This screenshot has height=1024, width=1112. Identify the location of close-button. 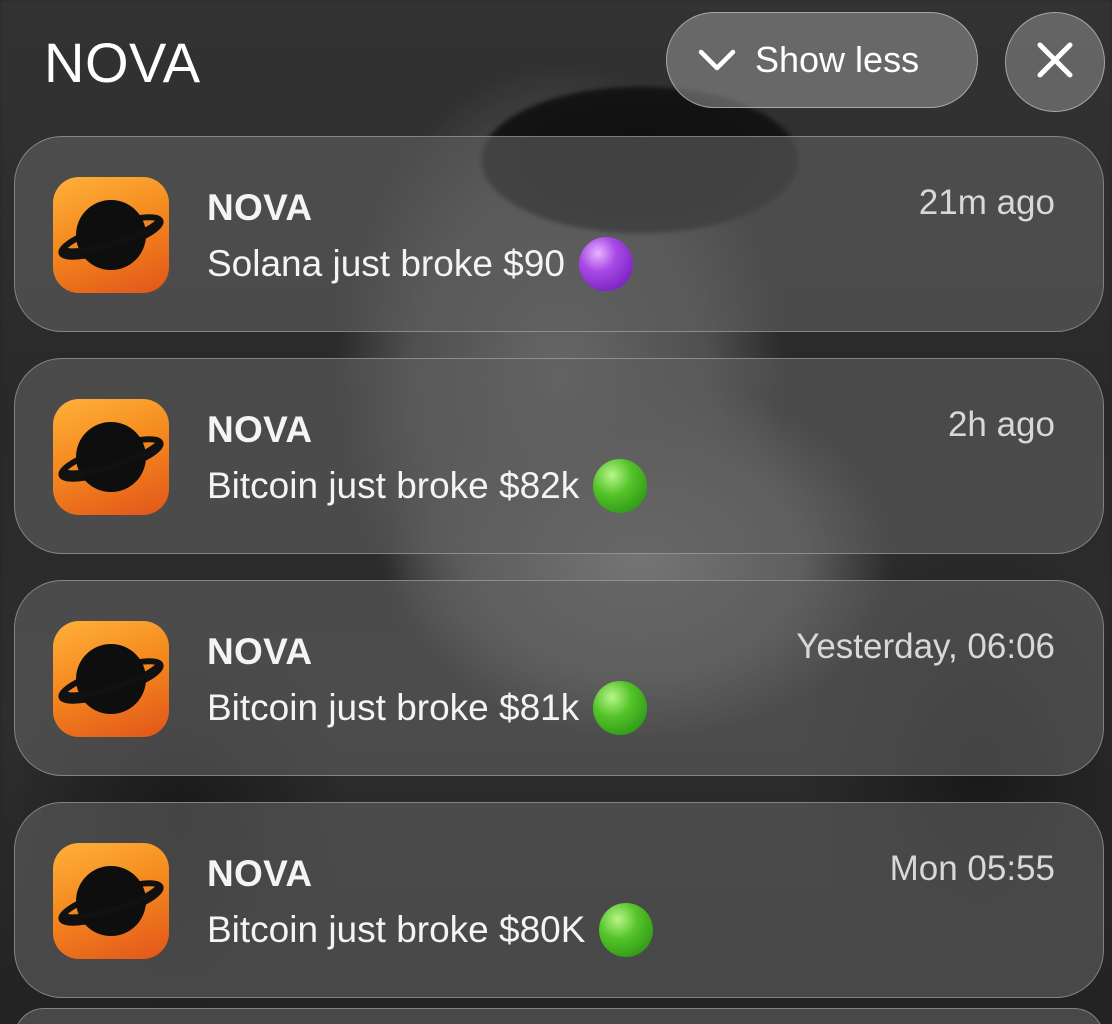
(1055, 62).